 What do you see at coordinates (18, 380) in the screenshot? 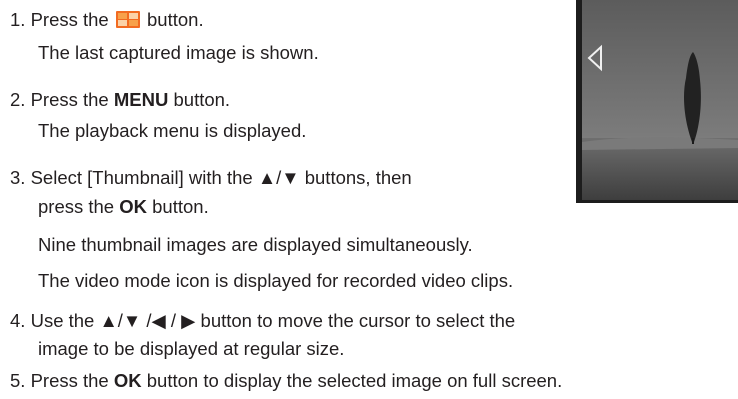
I see `step-number: 5.` at bounding box center [18, 380].